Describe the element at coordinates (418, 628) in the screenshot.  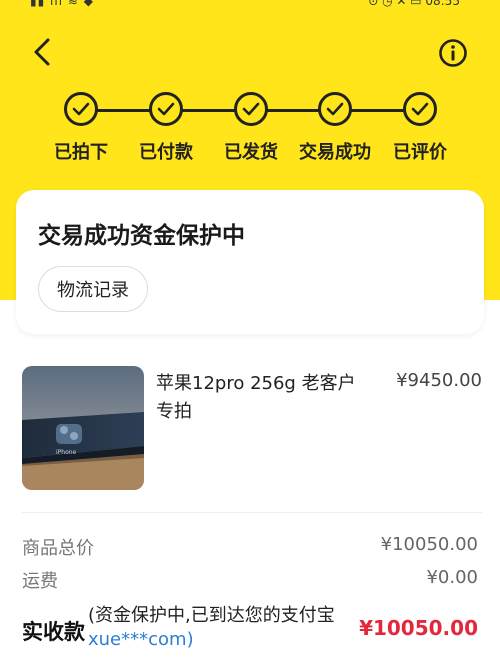
I see `total-value: ¥10050.00` at that location.